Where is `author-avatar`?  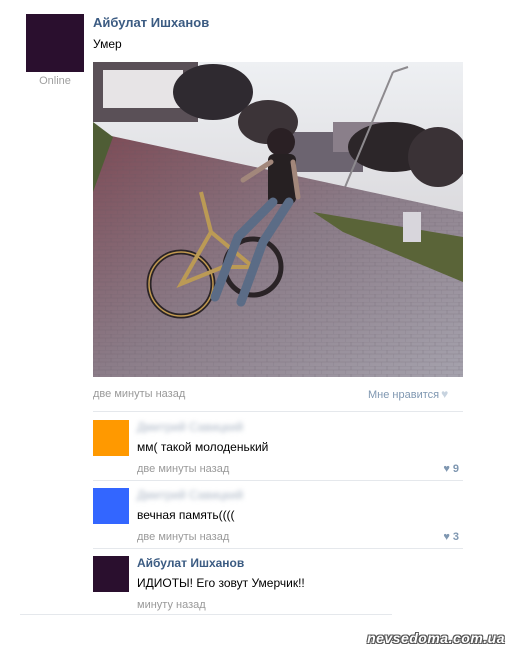 author-avatar is located at coordinates (55, 43).